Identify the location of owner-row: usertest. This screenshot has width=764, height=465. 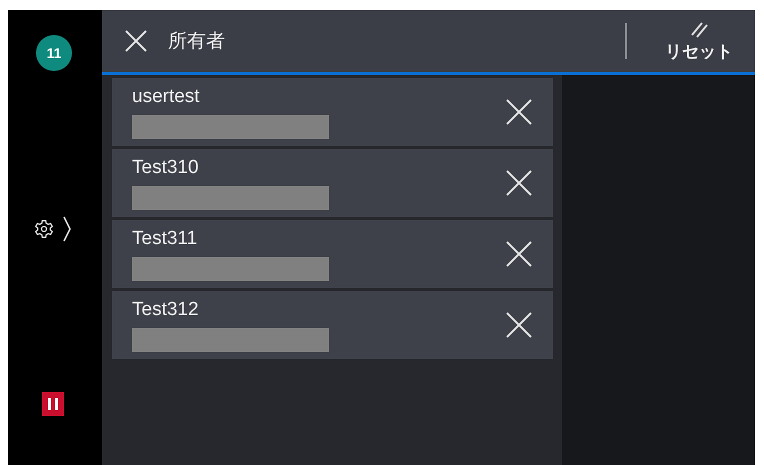
(332, 112).